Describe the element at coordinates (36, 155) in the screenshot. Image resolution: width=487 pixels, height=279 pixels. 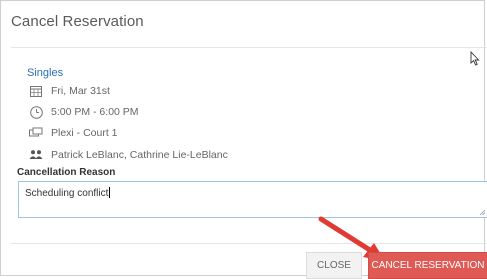
I see `players-icon` at that location.